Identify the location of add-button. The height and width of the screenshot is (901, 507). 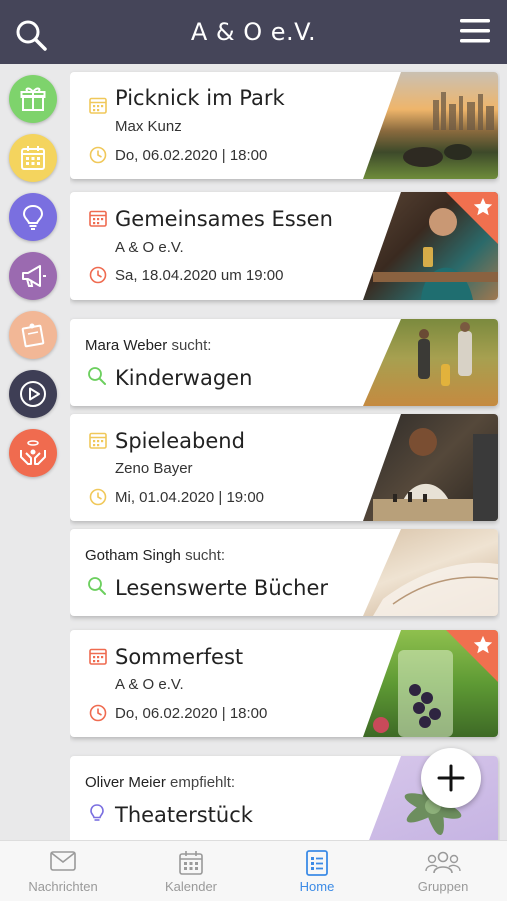
(451, 778).